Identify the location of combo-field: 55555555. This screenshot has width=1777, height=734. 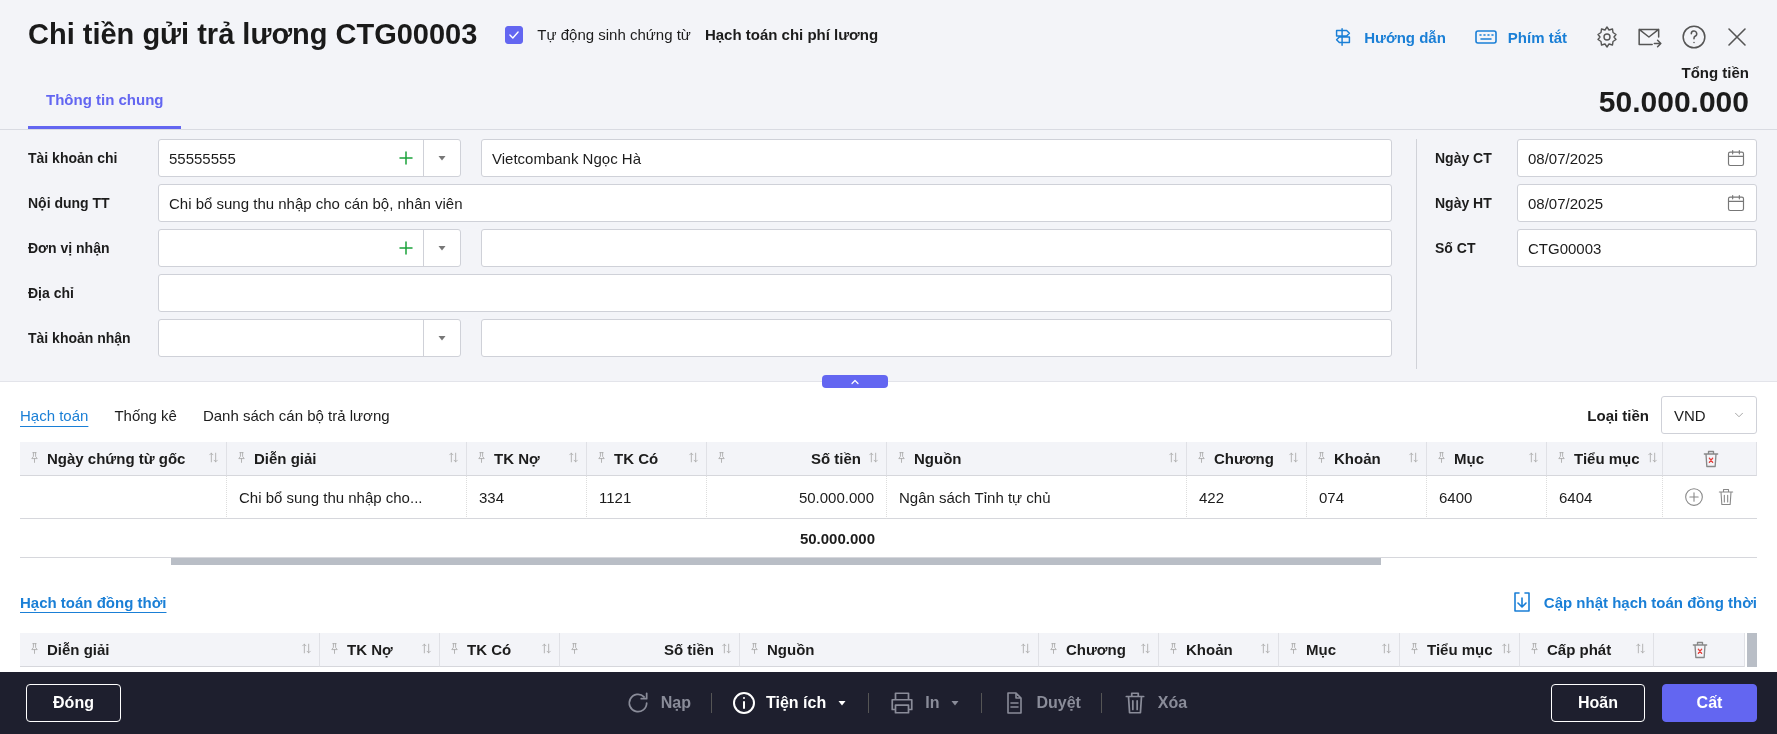
(309, 158).